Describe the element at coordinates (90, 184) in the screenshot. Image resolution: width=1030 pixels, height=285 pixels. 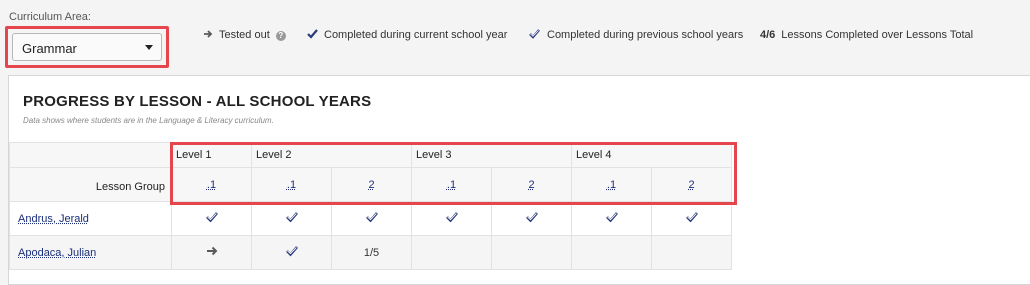
I see `lesson-group-label: Lesson Group` at that location.